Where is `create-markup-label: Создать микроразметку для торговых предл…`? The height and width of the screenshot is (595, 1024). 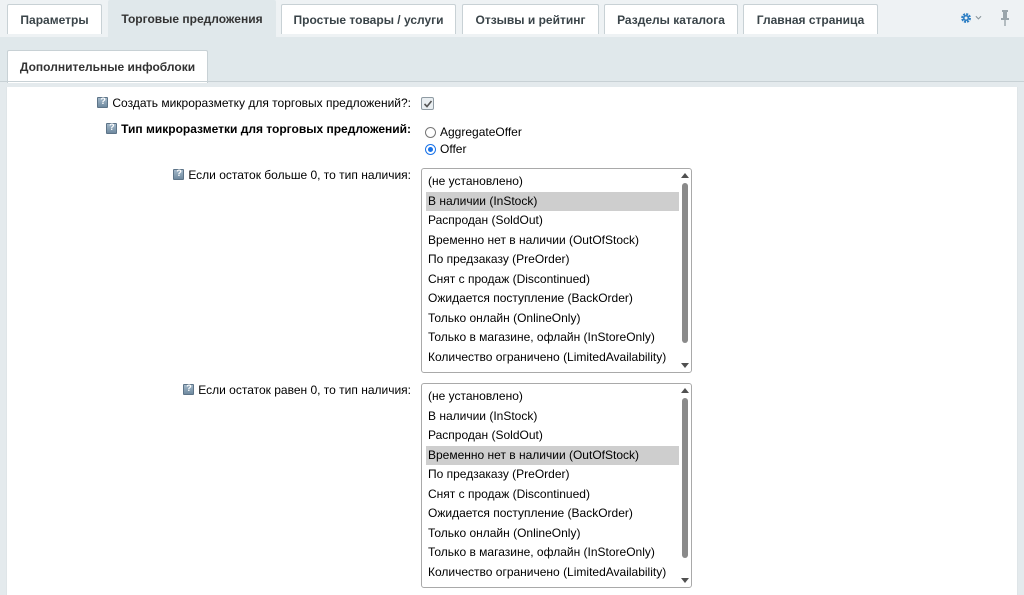 create-markup-label: Создать микроразметку для торговых предл… is located at coordinates (254, 103).